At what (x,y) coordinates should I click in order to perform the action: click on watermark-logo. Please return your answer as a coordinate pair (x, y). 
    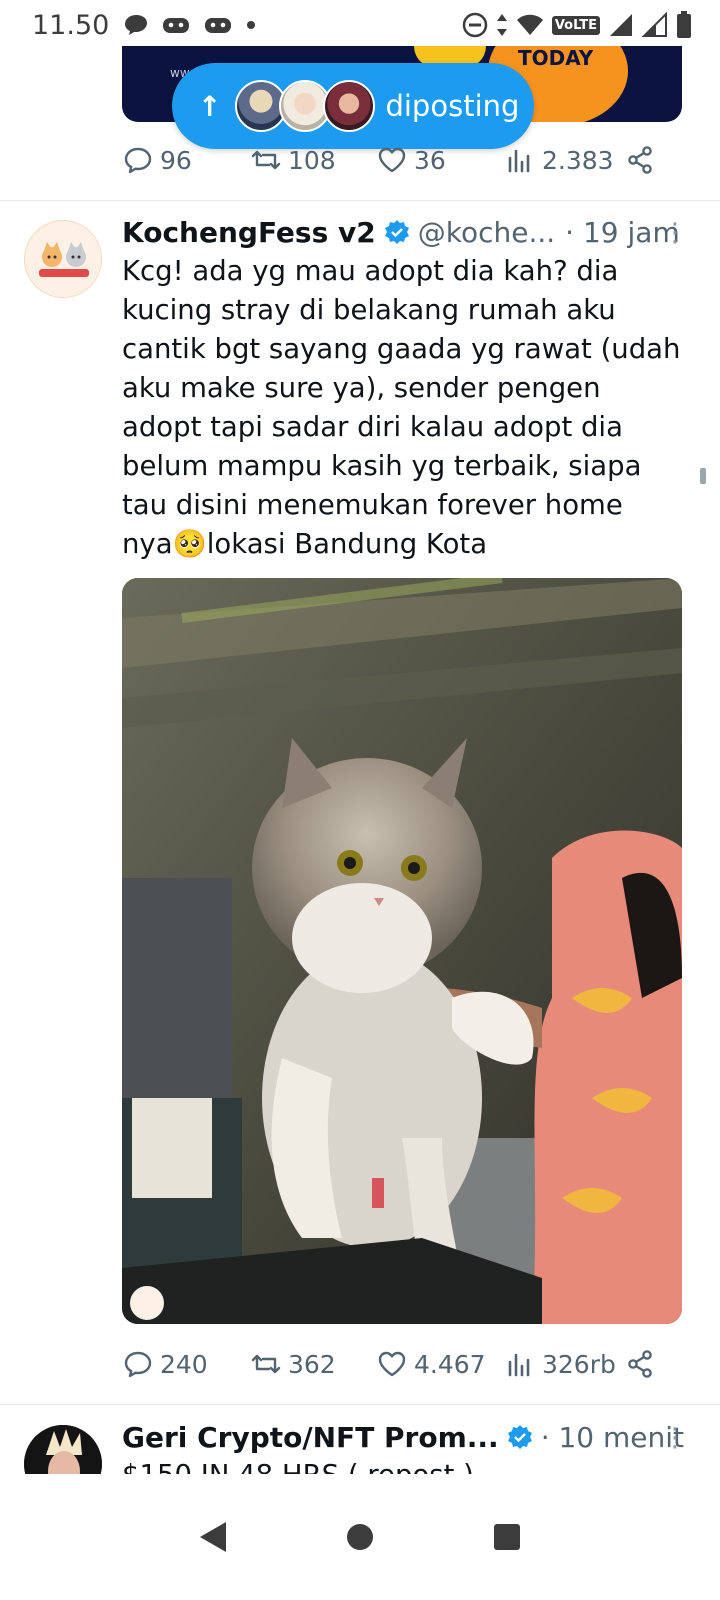
    Looking at the image, I should click on (147, 1303).